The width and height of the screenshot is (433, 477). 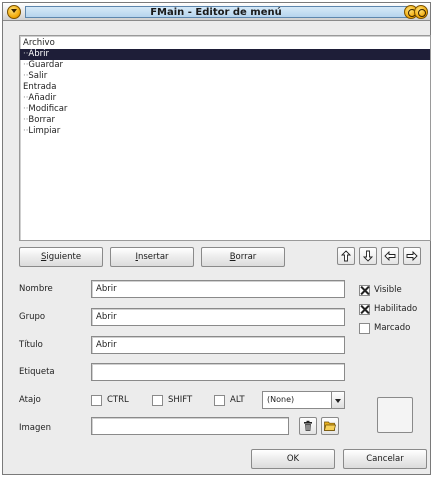 What do you see at coordinates (388, 290) in the screenshot?
I see `visible-label: Visible` at bounding box center [388, 290].